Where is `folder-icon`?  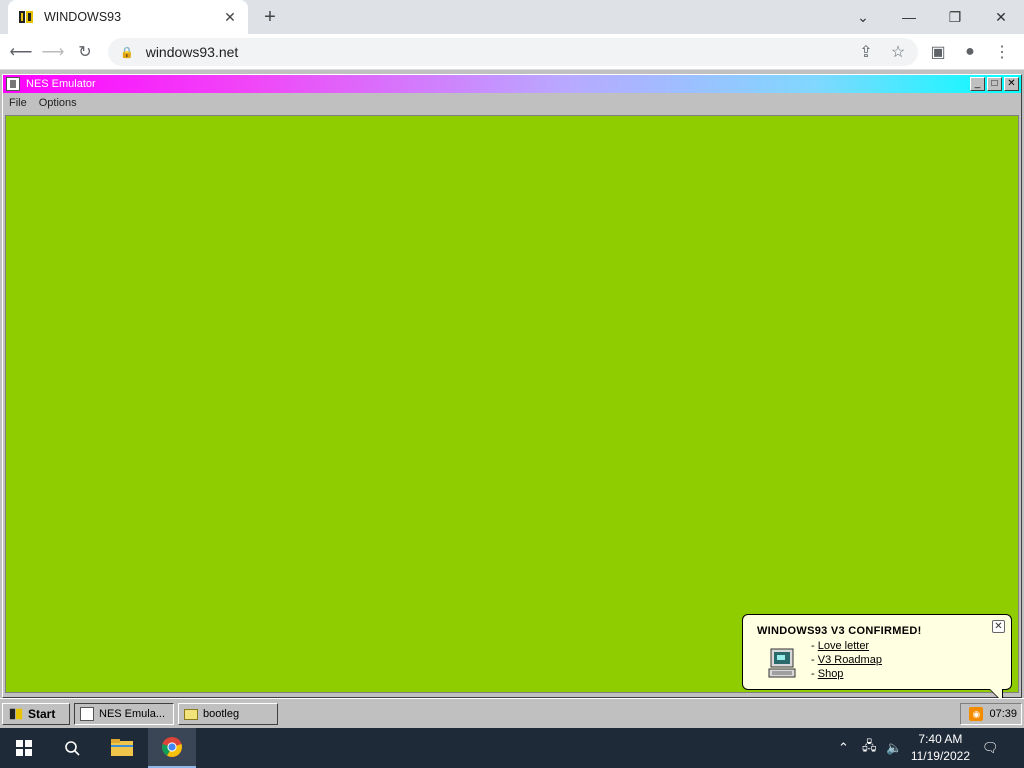 folder-icon is located at coordinates (191, 714).